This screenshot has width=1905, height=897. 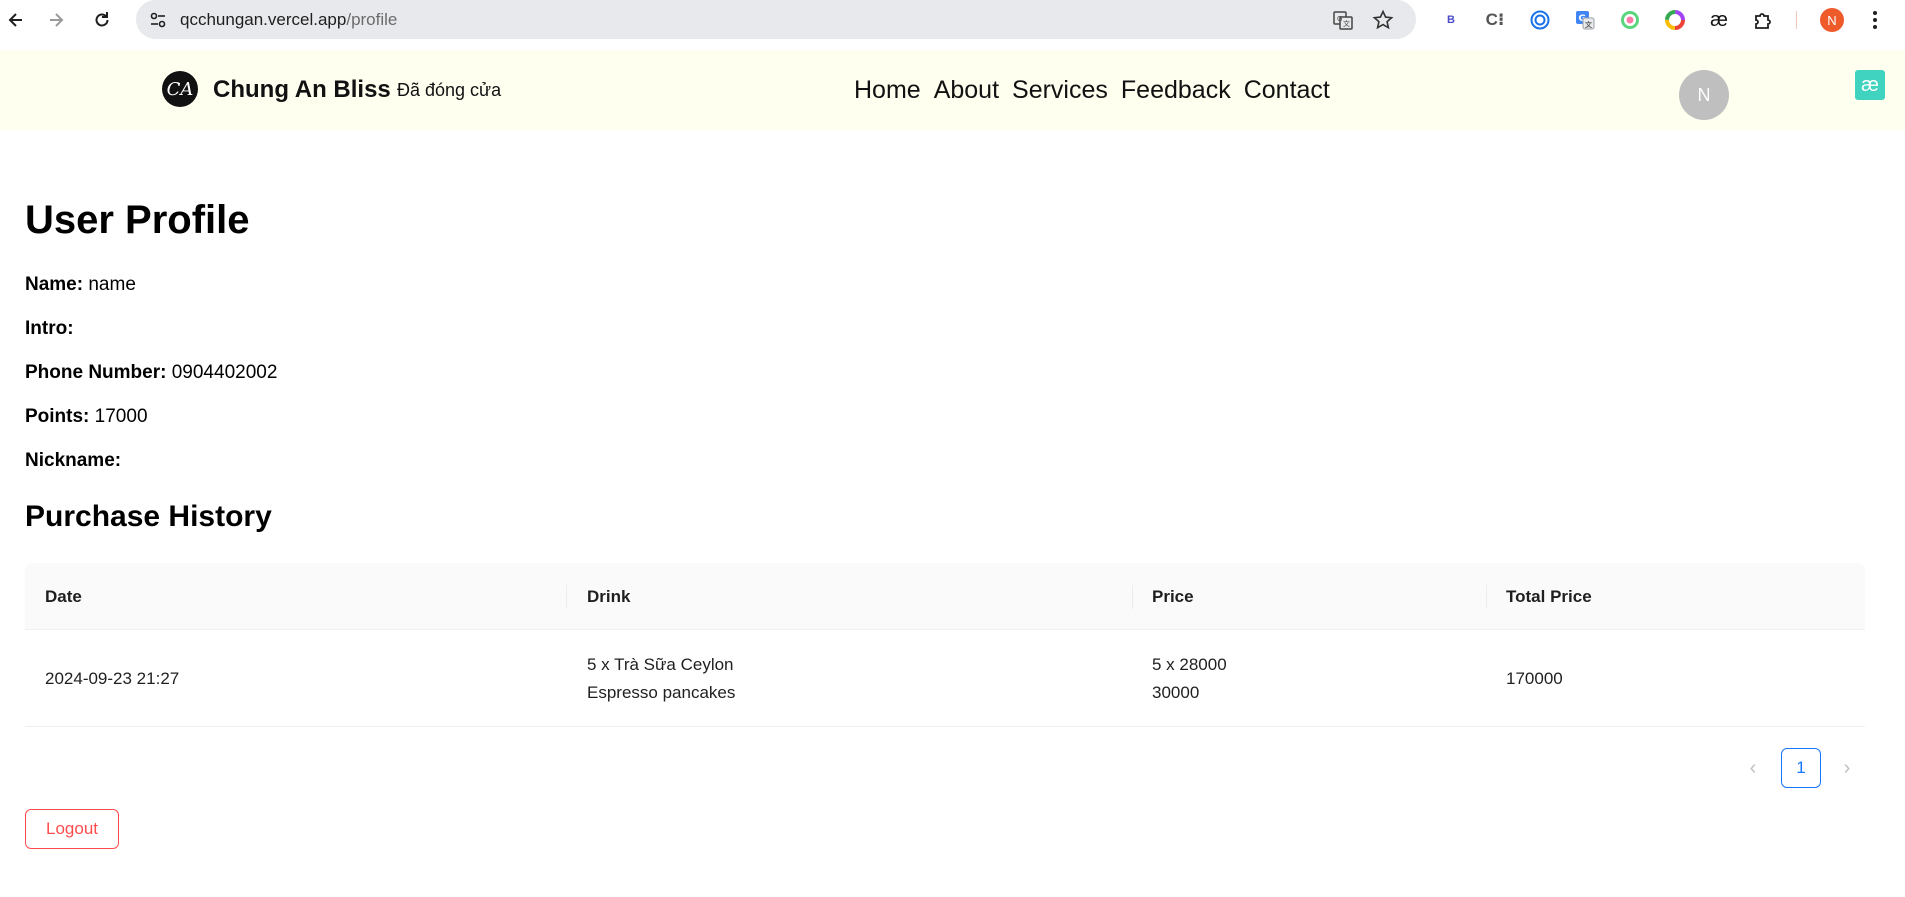 I want to click on extension-translate-icon: G文, so click(x=1585, y=20).